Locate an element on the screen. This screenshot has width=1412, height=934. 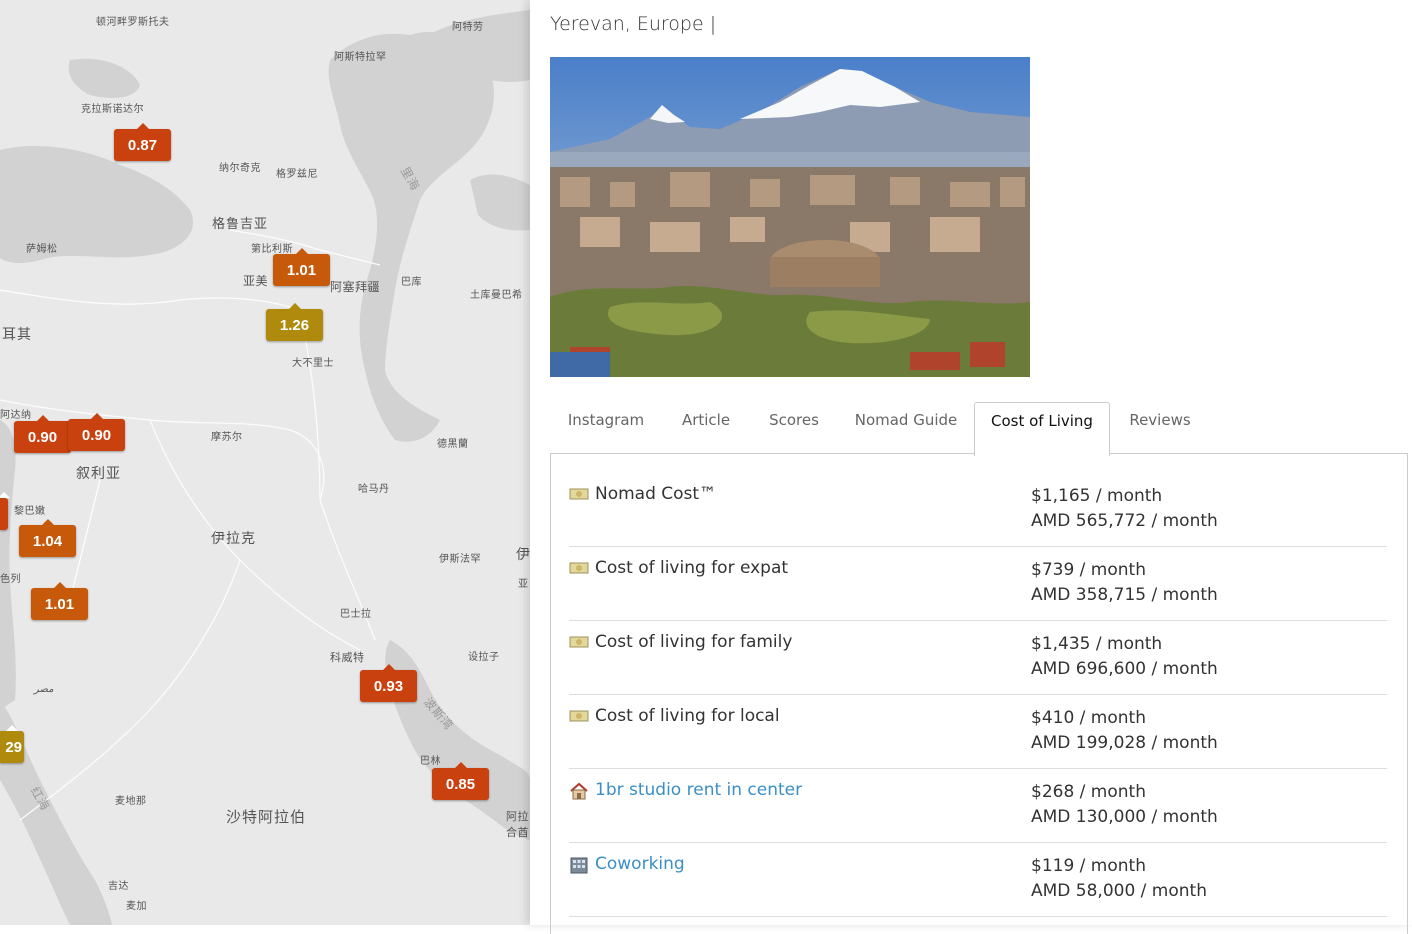
map-label: 巴库 is located at coordinates (411, 282).